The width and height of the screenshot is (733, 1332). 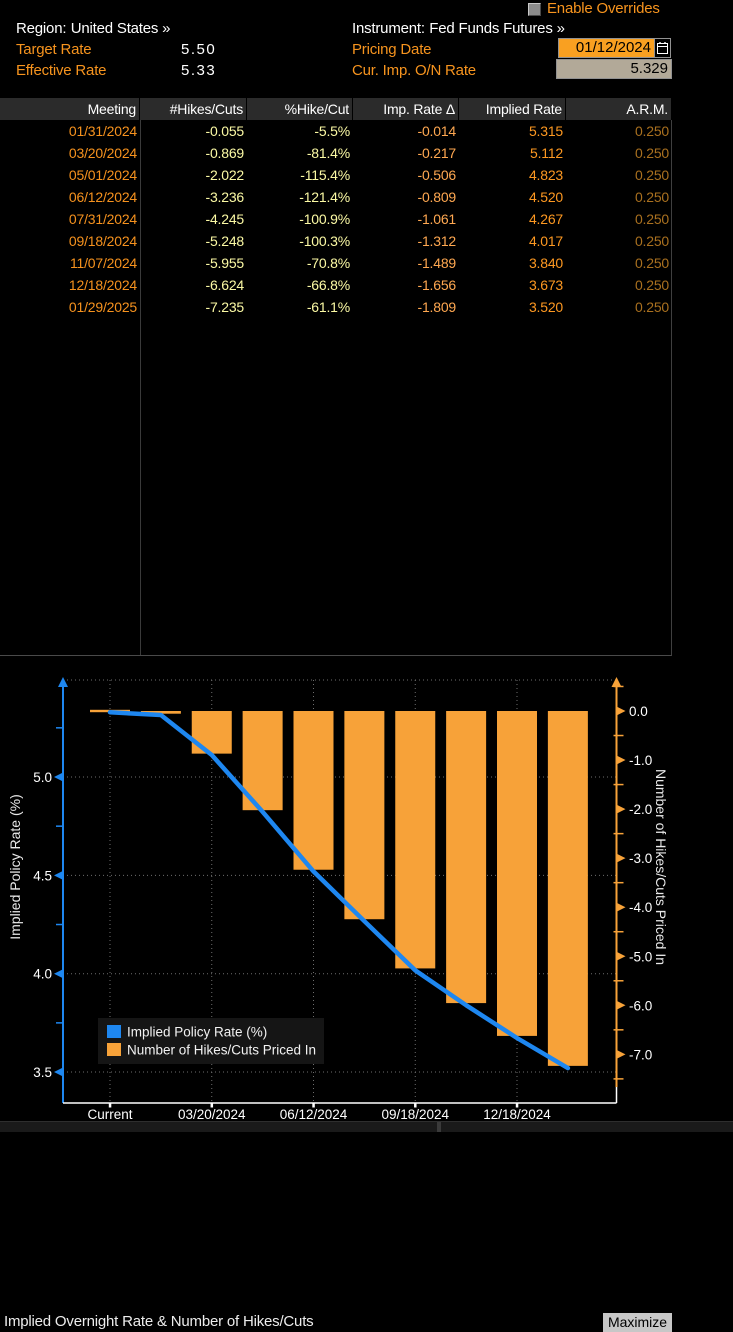 What do you see at coordinates (199, 70) in the screenshot?
I see `effective-rate-value: 5.33` at bounding box center [199, 70].